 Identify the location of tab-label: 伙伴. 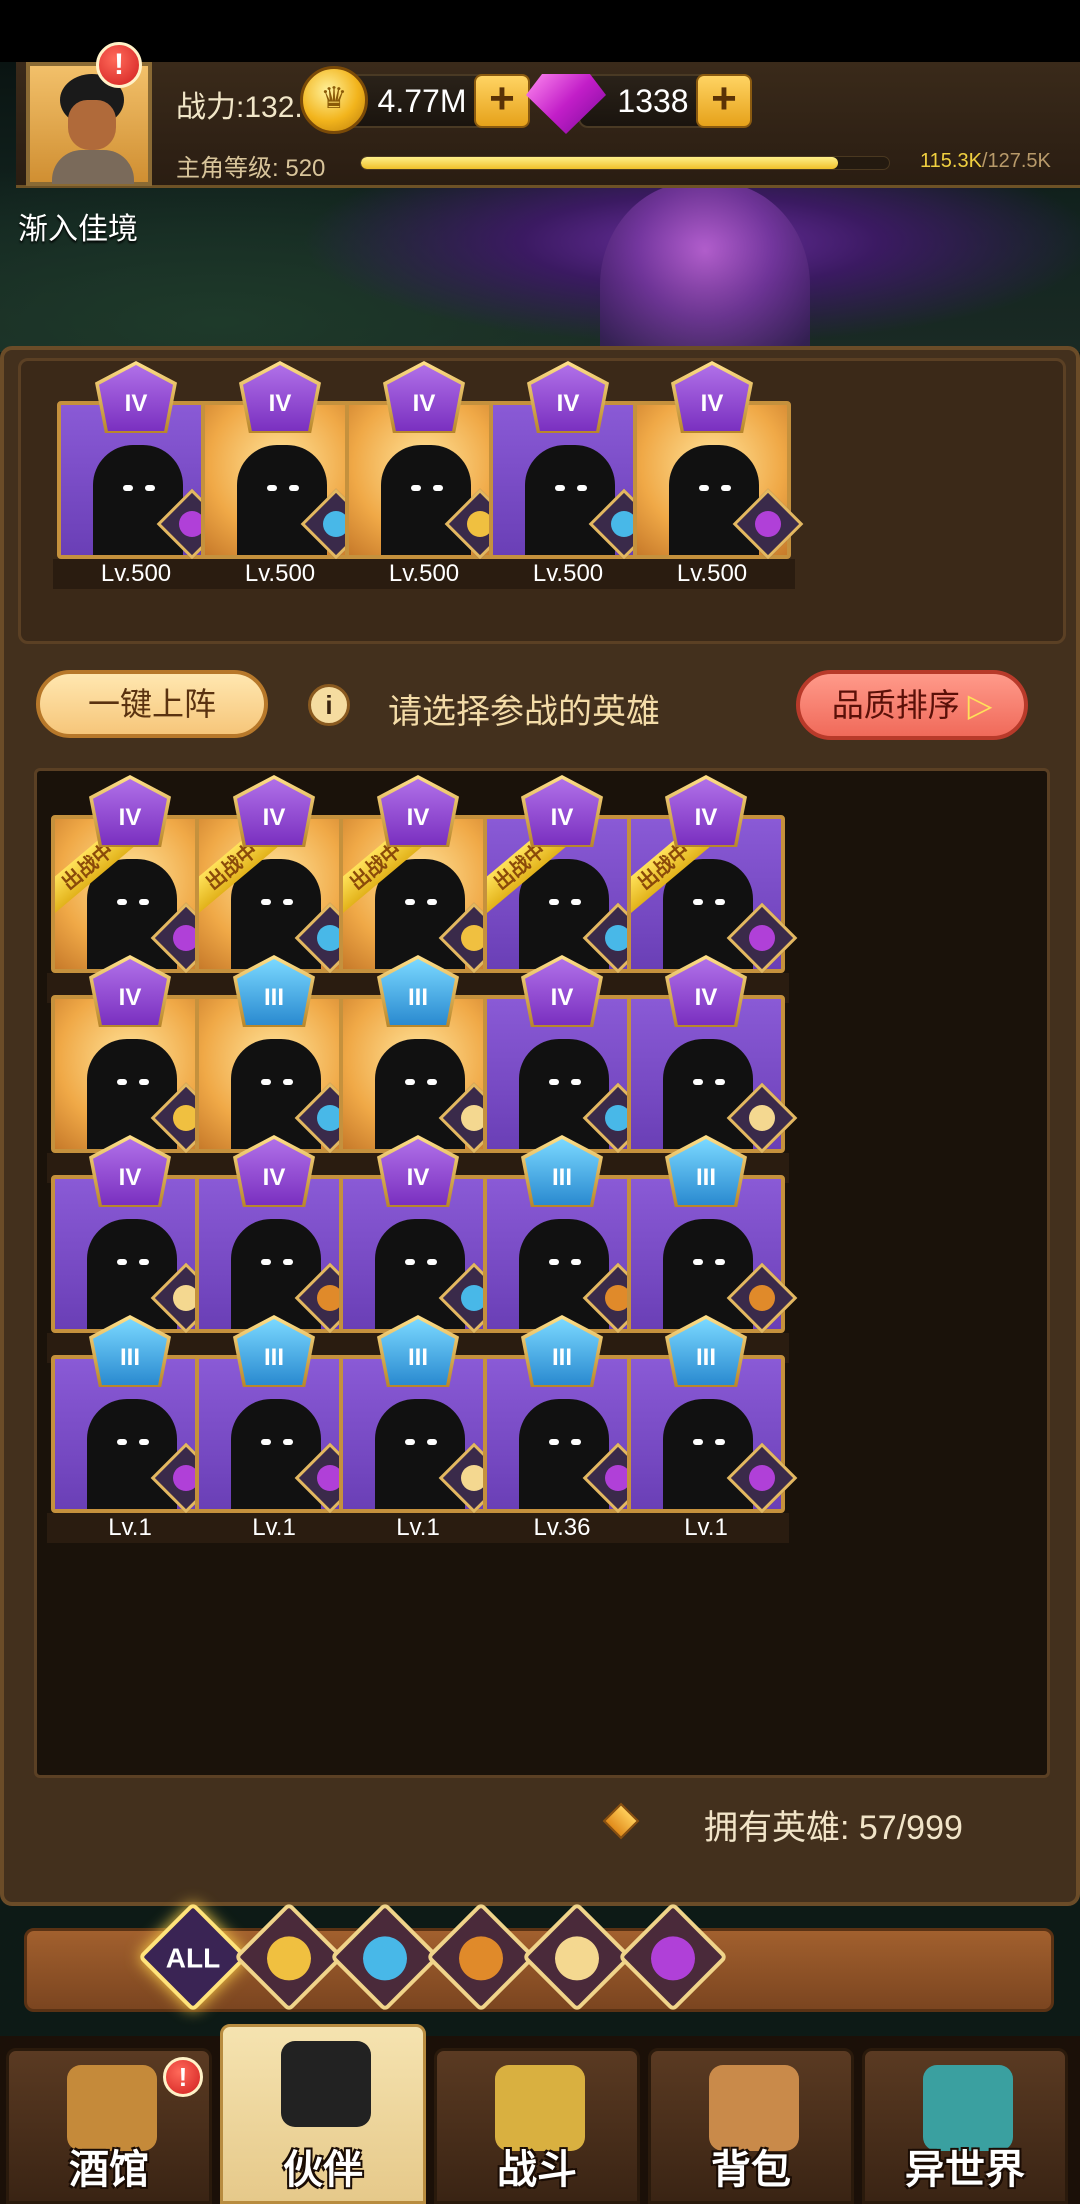
(323, 2170).